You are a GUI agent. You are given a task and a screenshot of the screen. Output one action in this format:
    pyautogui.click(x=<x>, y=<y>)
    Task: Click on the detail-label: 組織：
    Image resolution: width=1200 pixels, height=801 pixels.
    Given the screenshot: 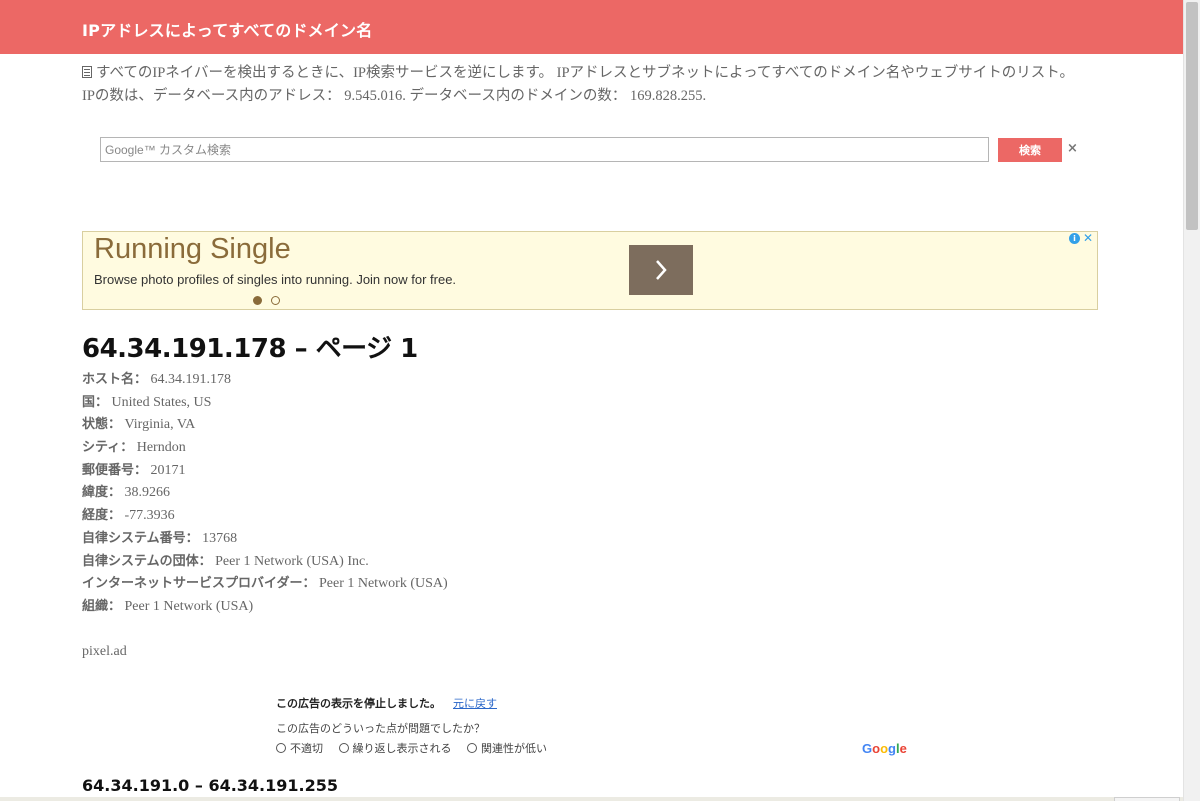 What is the action you would take?
    pyautogui.click(x=102, y=606)
    